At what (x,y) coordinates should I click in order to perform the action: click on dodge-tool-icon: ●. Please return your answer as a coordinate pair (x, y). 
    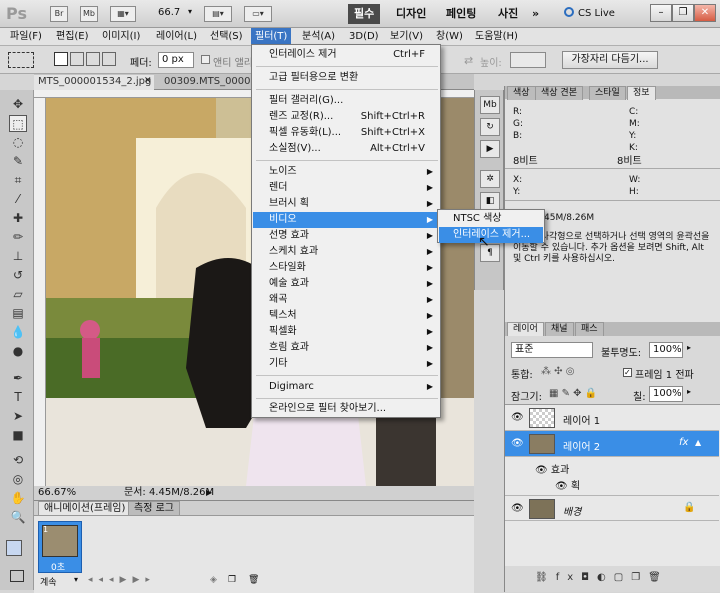
    Looking at the image, I should click on (18, 351).